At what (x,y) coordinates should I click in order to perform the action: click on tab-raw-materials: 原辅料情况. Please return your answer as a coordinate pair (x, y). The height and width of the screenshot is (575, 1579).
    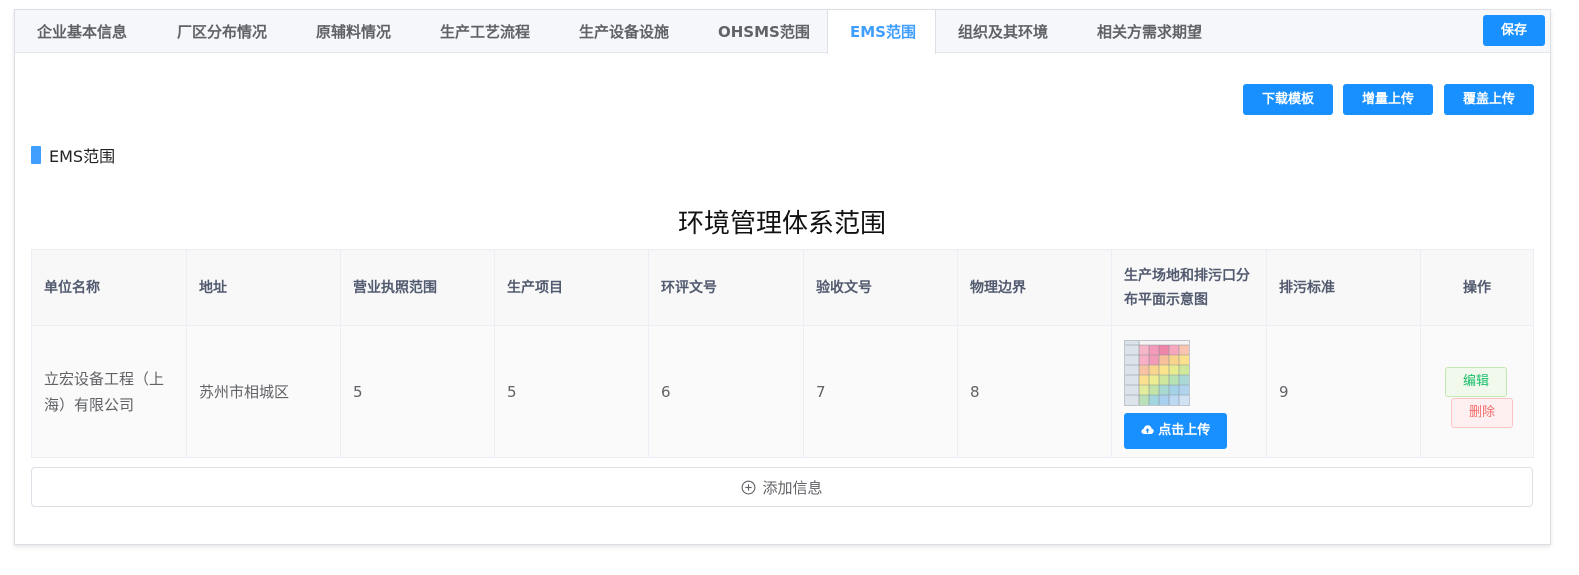
    Looking at the image, I should click on (353, 31).